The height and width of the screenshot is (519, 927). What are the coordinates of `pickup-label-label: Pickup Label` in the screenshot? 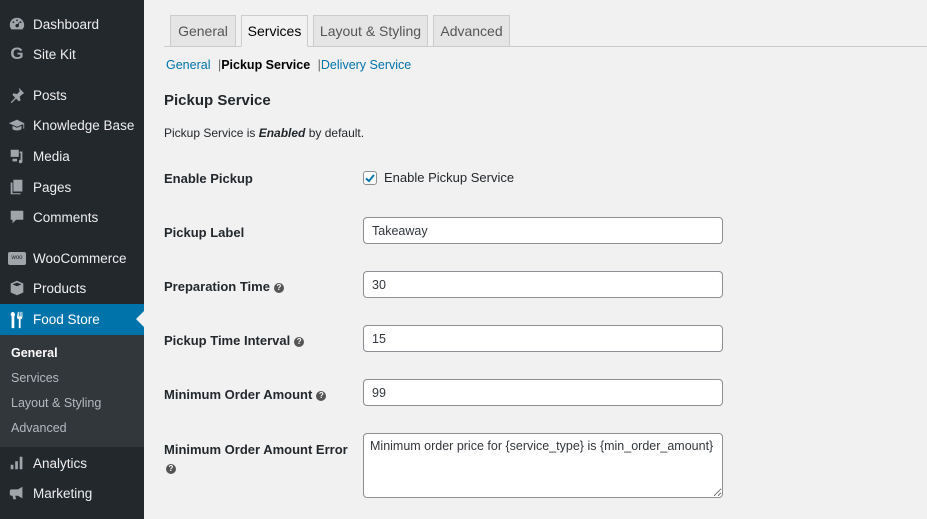 It's located at (204, 232).